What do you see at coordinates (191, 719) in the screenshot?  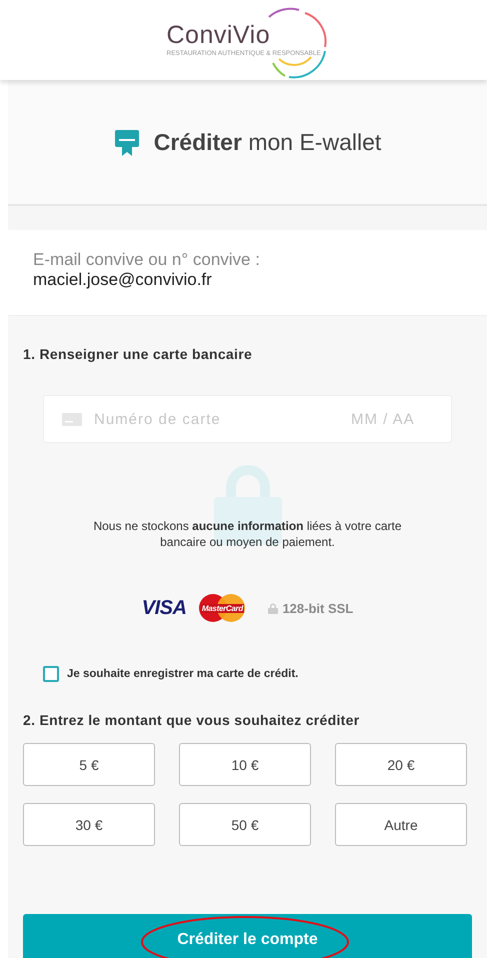 I see `section-heading: 2. Entrez le montant que vous souhaitez créditer` at bounding box center [191, 719].